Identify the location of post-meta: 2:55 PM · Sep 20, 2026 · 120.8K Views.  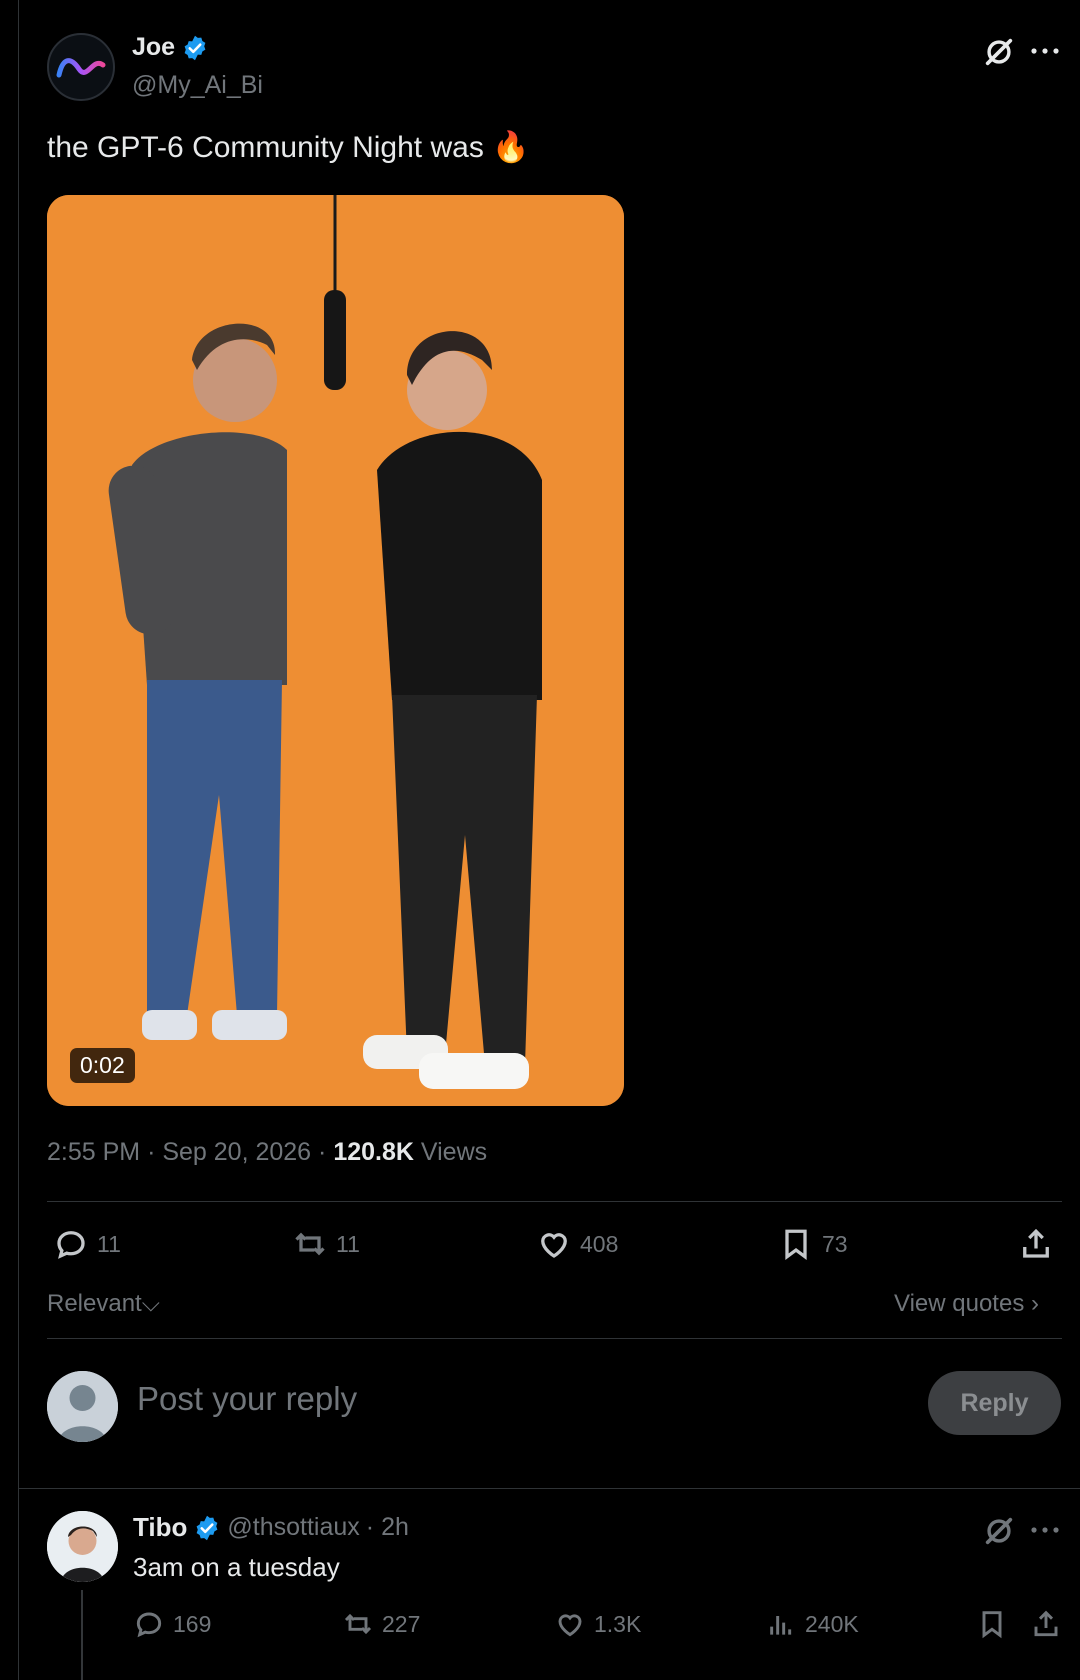
(267, 1152).